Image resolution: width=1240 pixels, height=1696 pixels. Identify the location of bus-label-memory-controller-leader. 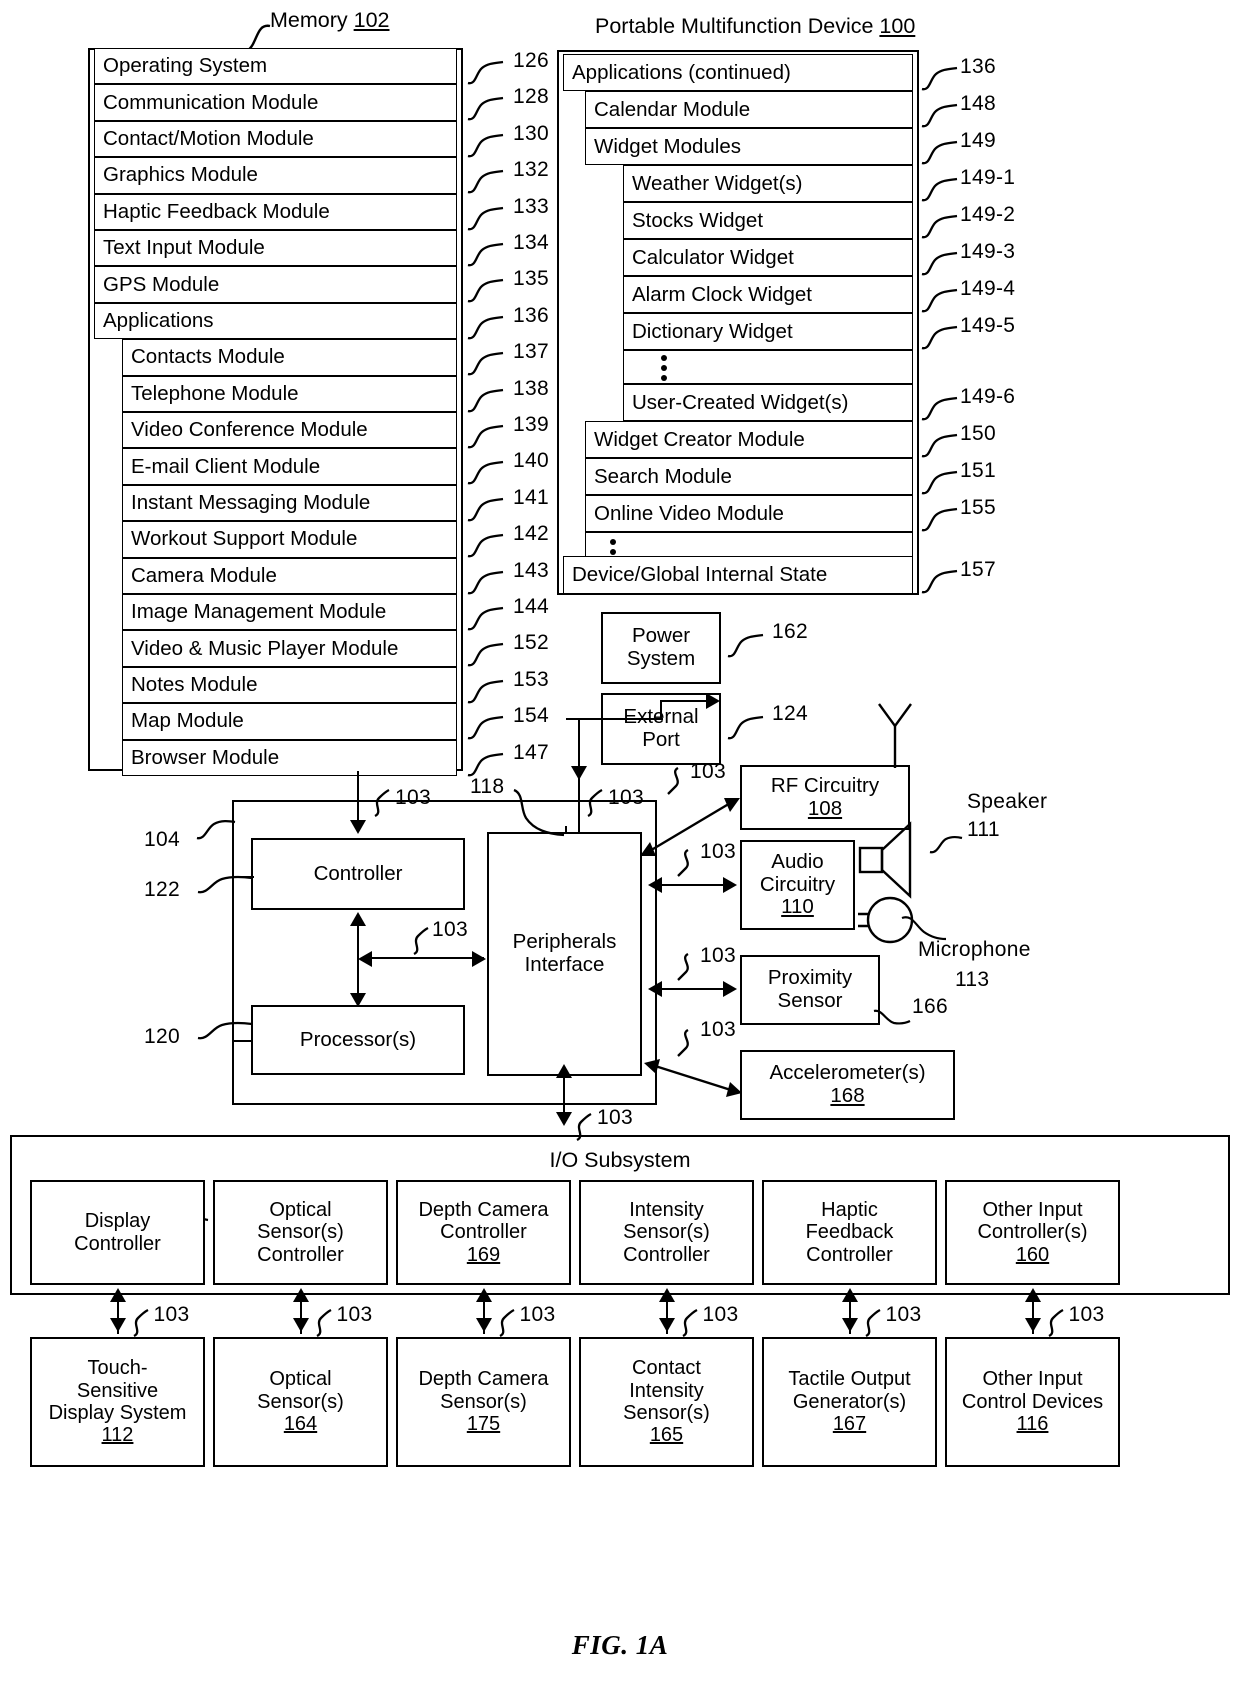
(382, 803).